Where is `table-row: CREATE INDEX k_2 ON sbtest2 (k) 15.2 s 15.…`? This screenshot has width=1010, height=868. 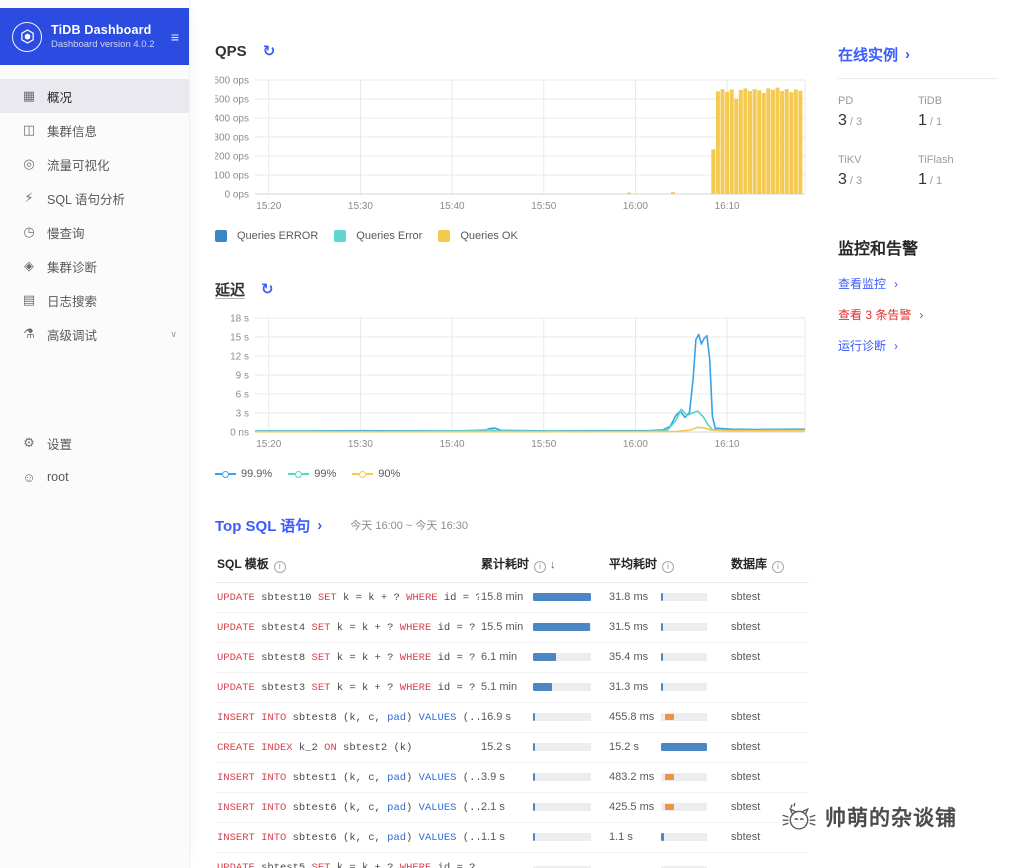
table-row: CREATE INDEX k_2 ON sbtest2 (k) 15.2 s 15.… is located at coordinates (512, 747).